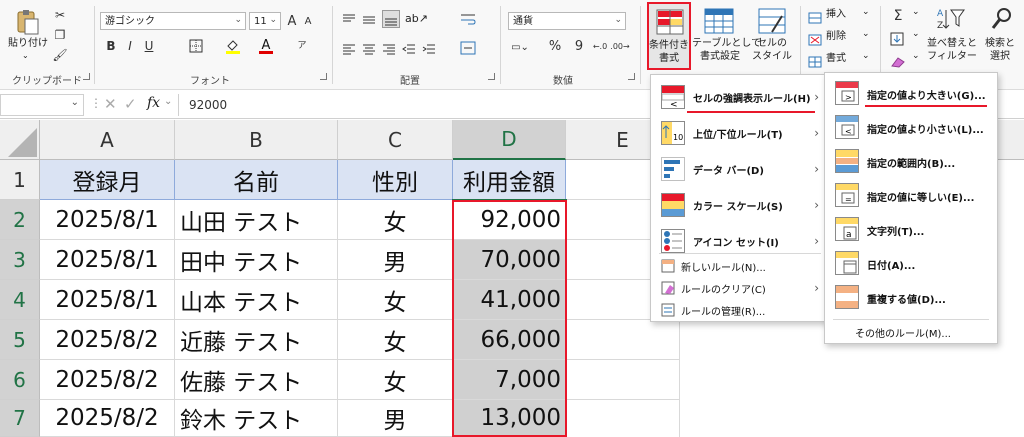  I want to click on decrease-decimal-icon: .00→, so click(619, 47).